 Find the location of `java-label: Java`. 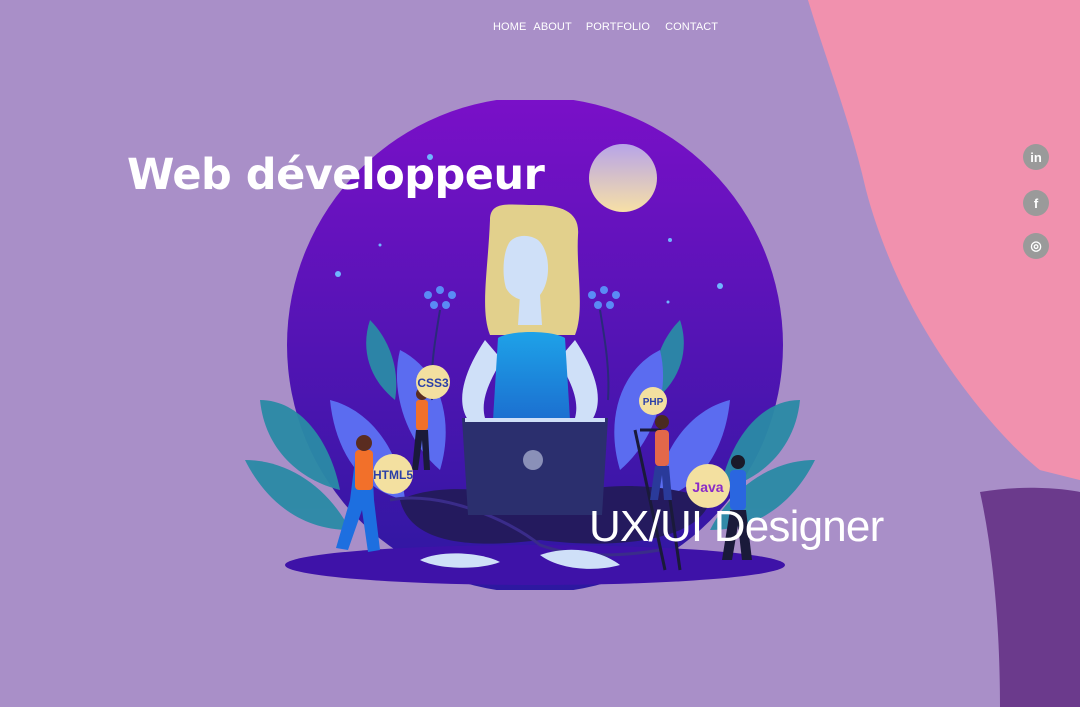

java-label: Java is located at coordinates (707, 487).